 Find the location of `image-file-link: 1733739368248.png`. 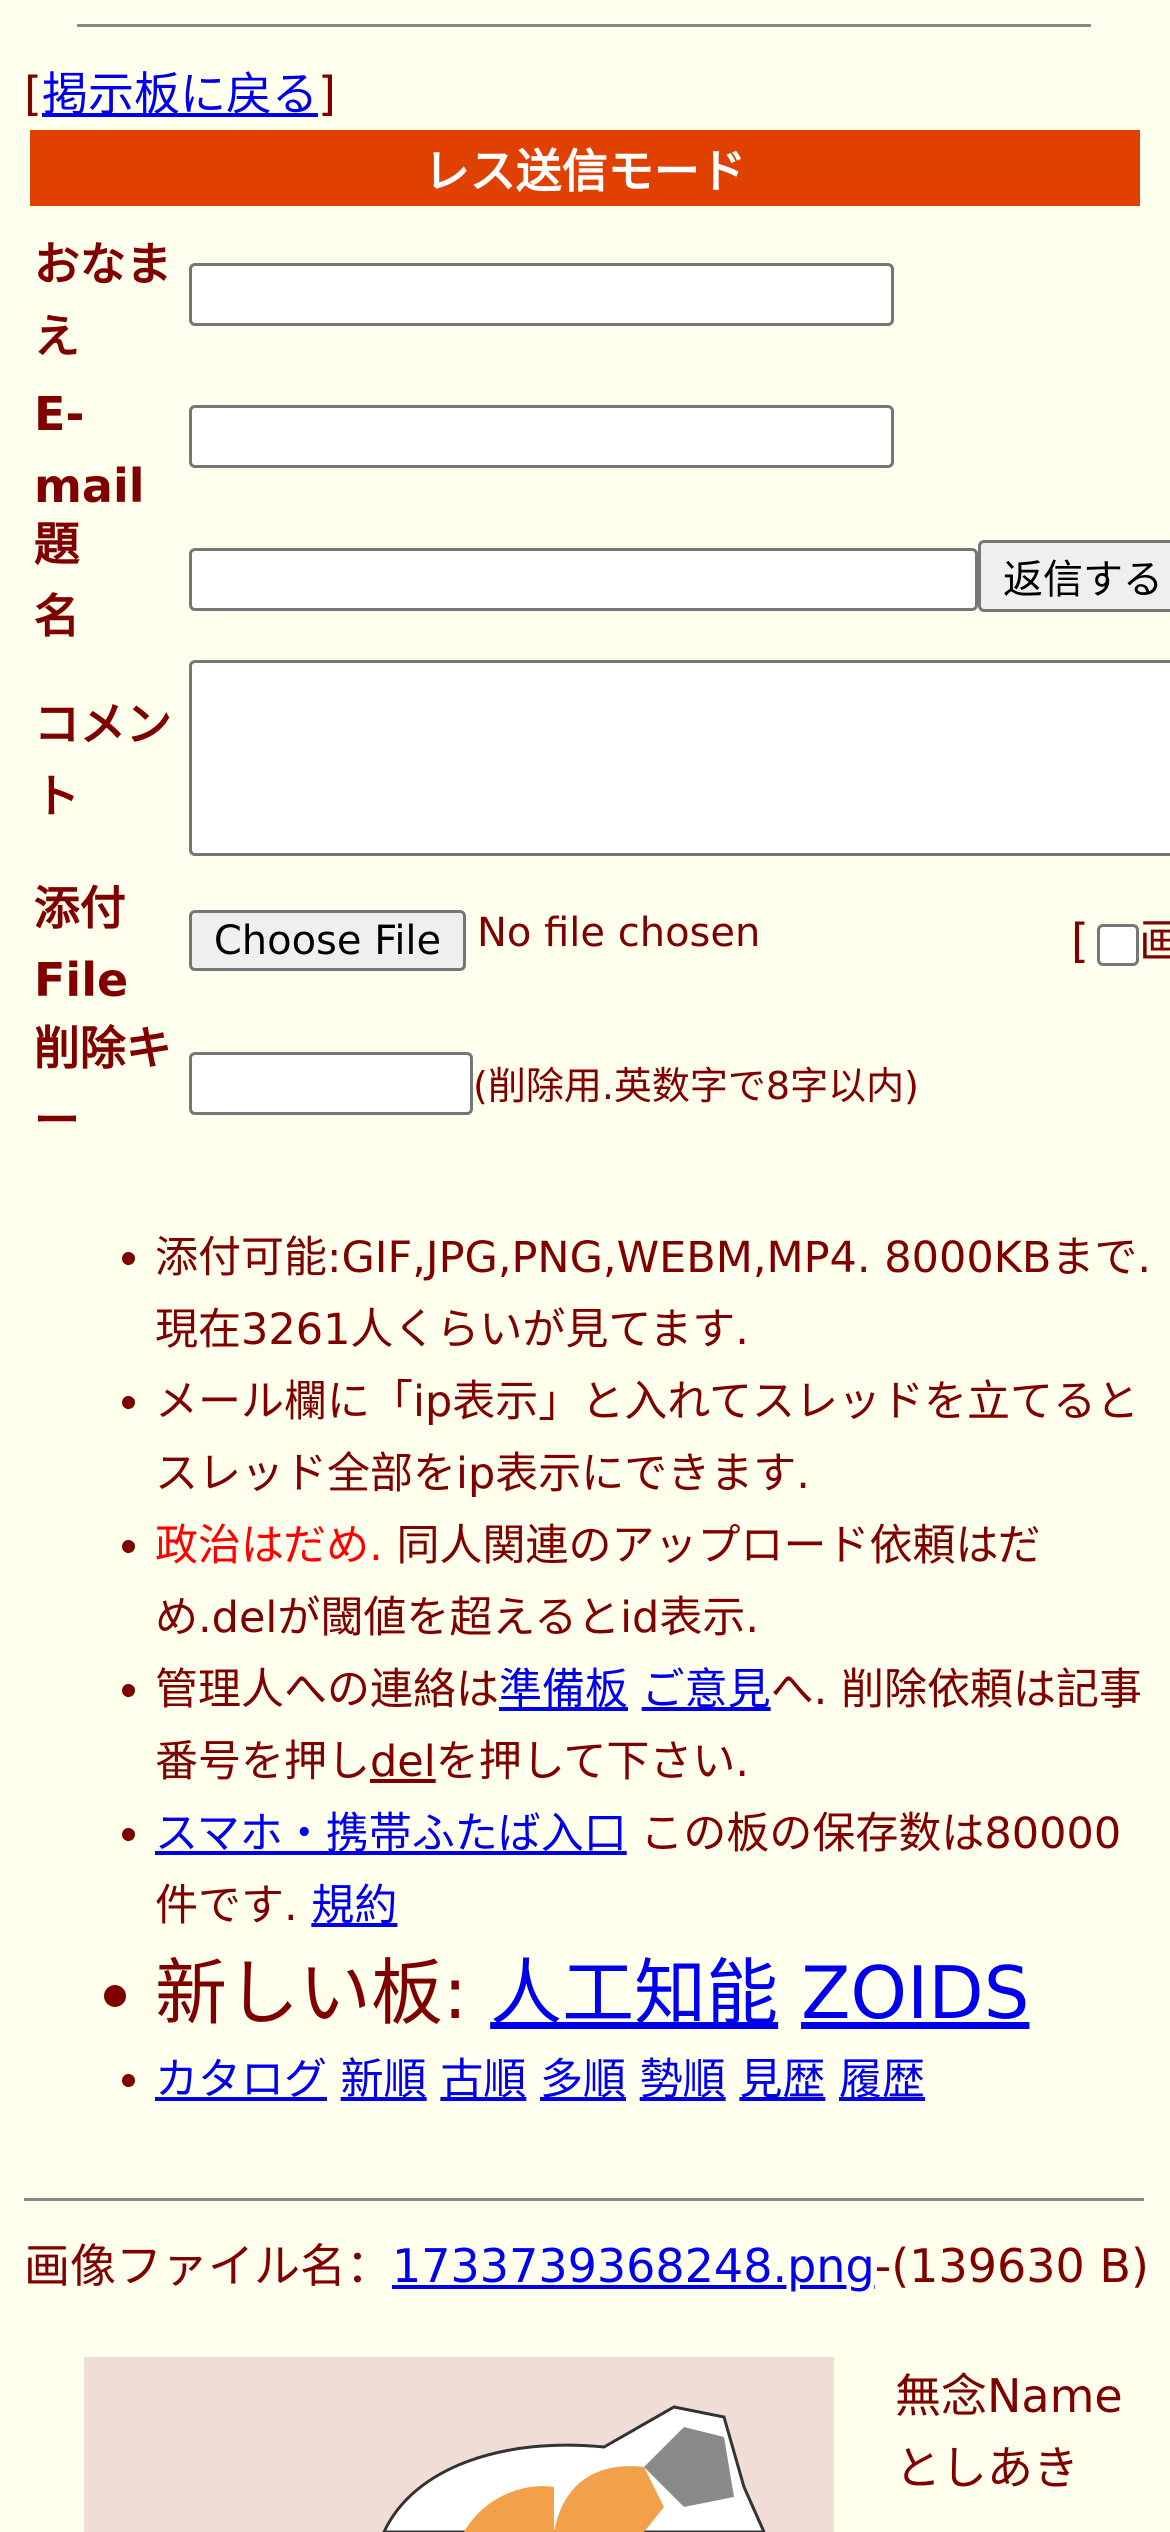

image-file-link: 1733739368248.png is located at coordinates (633, 2266).